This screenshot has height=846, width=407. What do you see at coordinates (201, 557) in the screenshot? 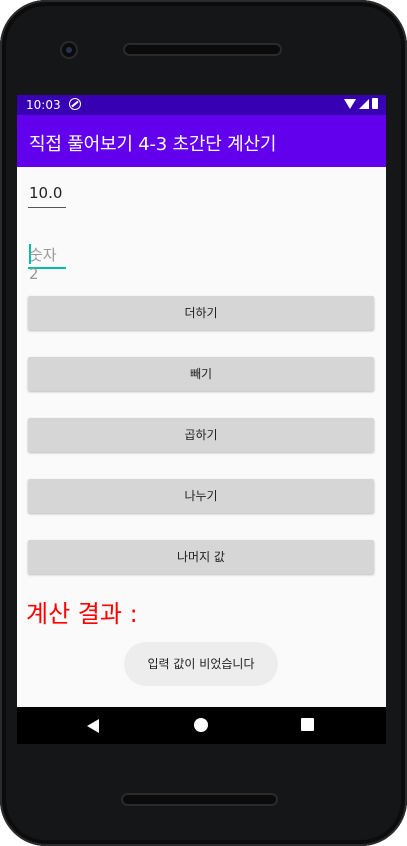
I see `remainder-button: 나머지 값` at bounding box center [201, 557].